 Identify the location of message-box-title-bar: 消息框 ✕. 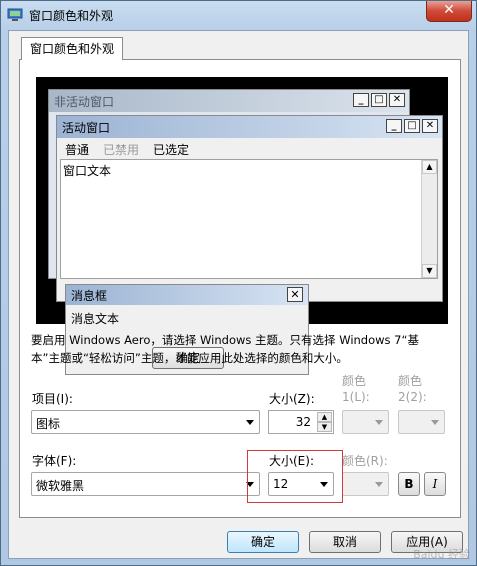
(187, 295).